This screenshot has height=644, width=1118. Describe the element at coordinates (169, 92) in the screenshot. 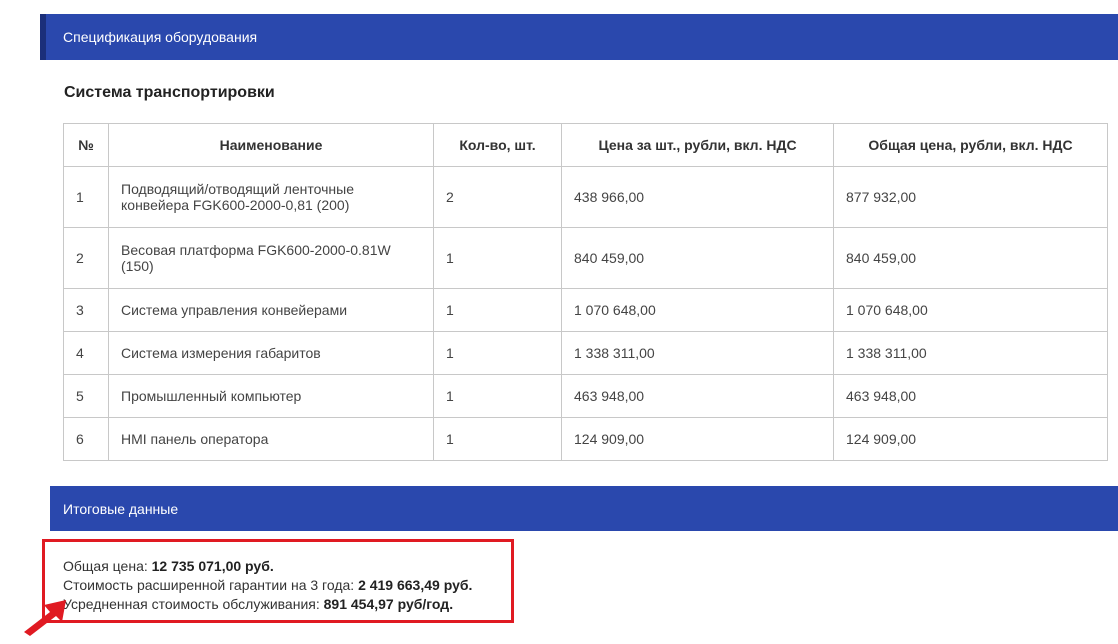

I see `section-title: Система транспортировки` at that location.